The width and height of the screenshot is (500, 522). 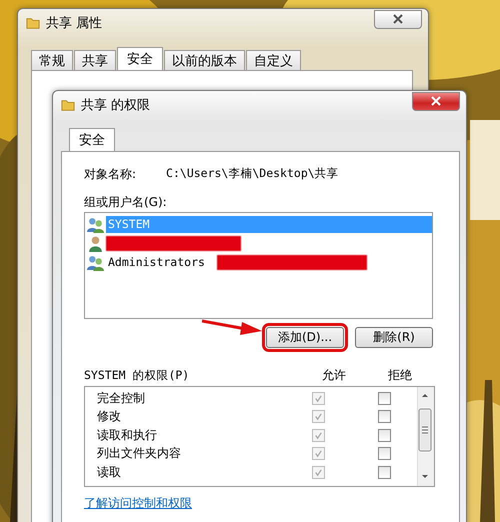 I want to click on users-label: 组或用户名(G):, so click(x=126, y=202).